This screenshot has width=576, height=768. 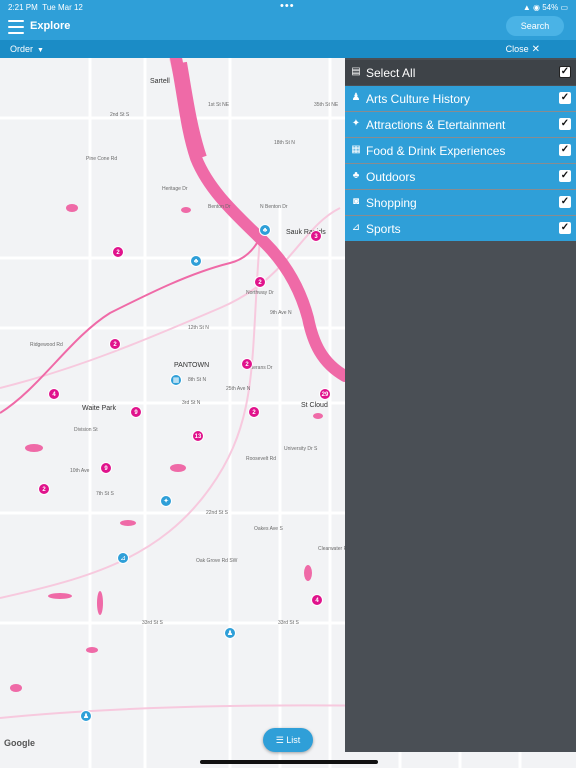 I want to click on street-label: Heritage Dr, so click(x=175, y=189).